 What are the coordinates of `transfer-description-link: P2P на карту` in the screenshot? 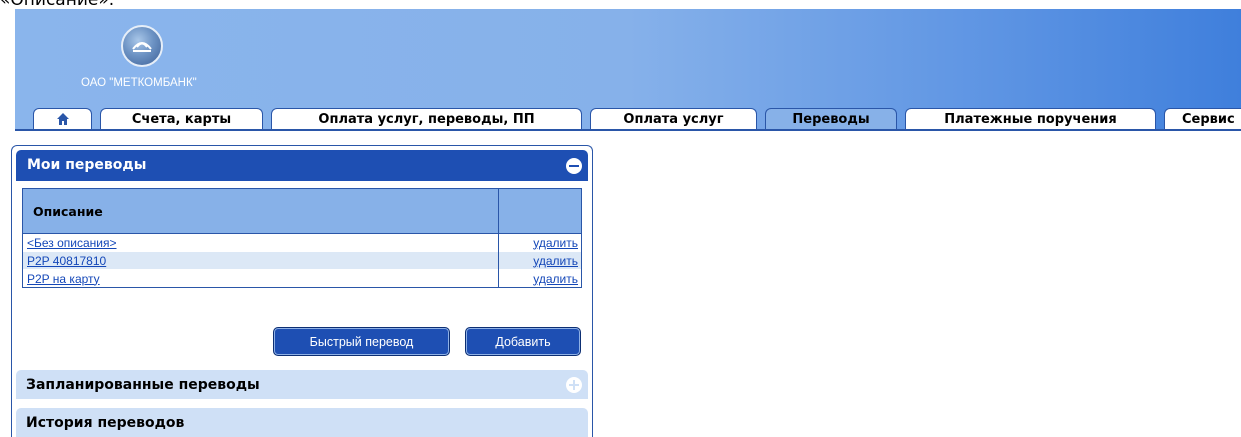 It's located at (63, 279).